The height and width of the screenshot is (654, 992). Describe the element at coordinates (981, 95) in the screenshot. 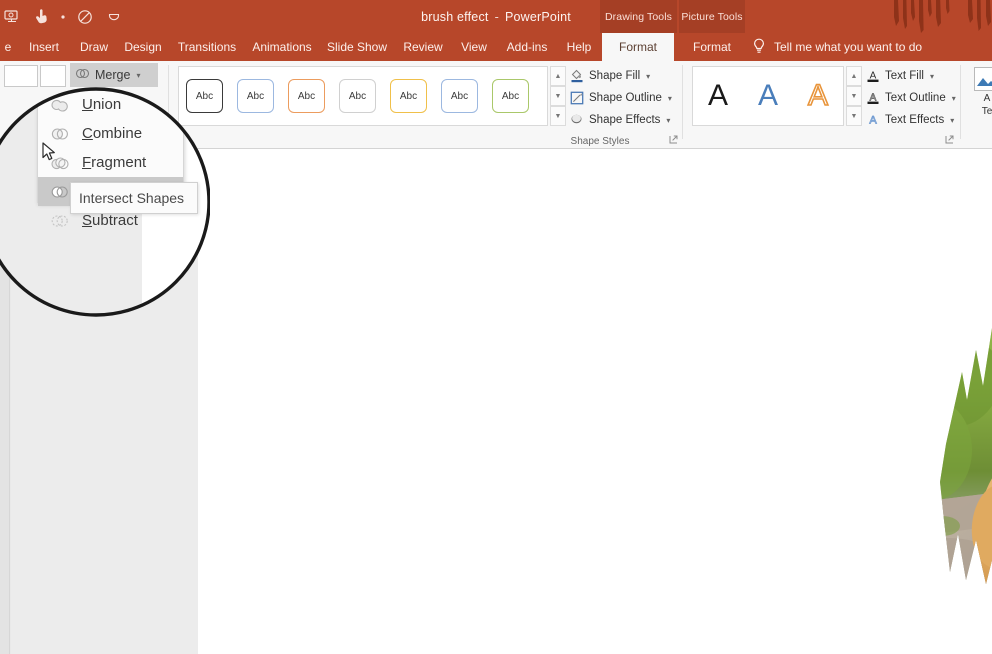

I see `alt-text-button: A Te` at that location.